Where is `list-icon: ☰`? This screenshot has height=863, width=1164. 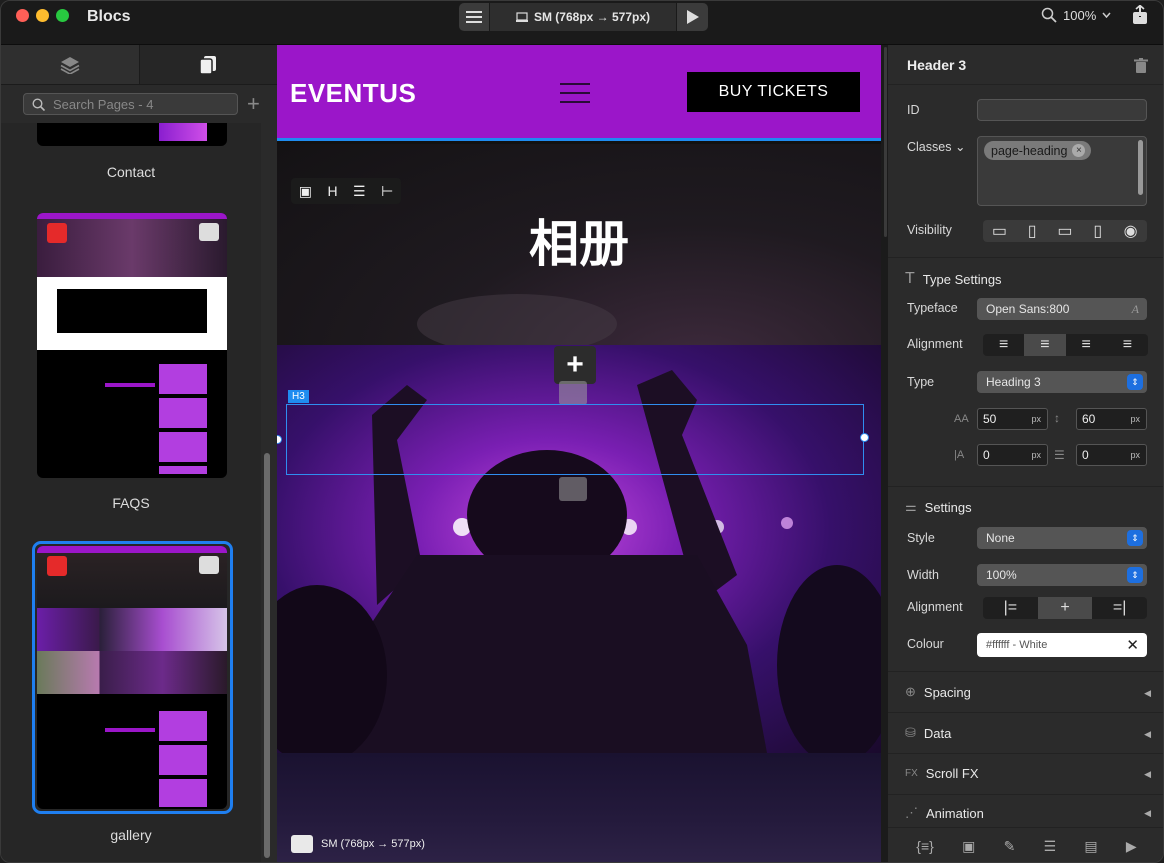
list-icon: ☰ is located at coordinates (1050, 846).